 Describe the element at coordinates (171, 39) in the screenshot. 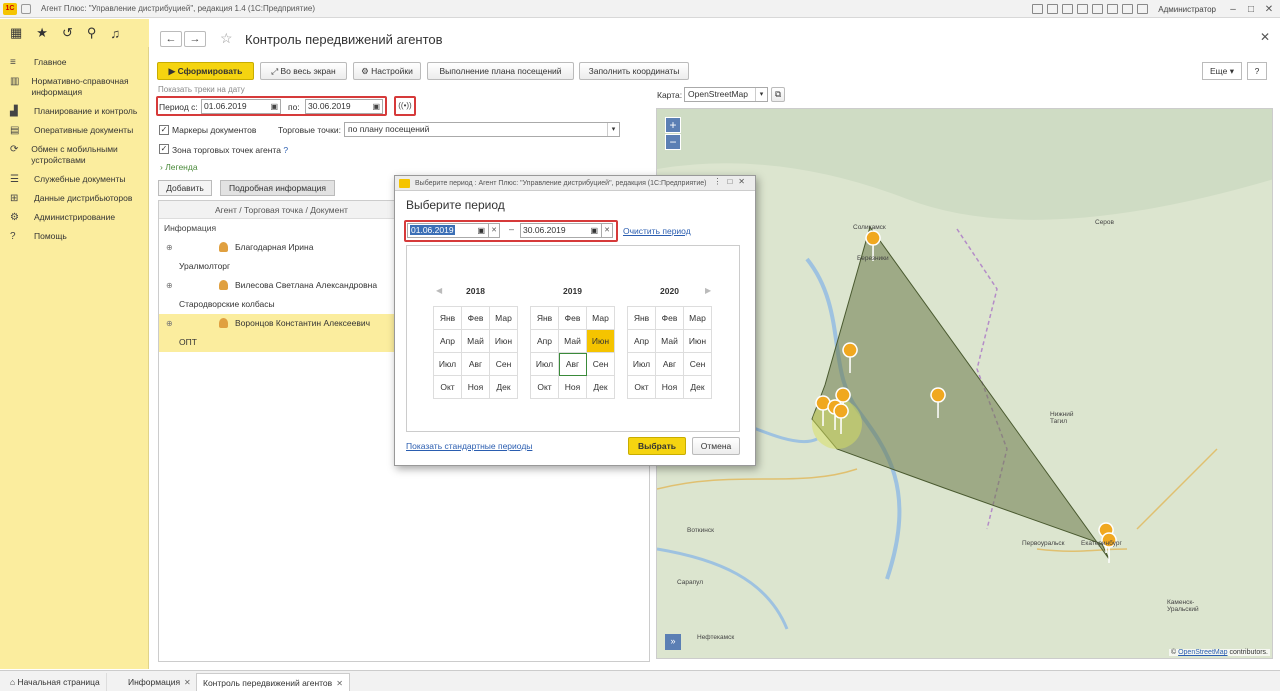

I see `back-button: ←` at that location.